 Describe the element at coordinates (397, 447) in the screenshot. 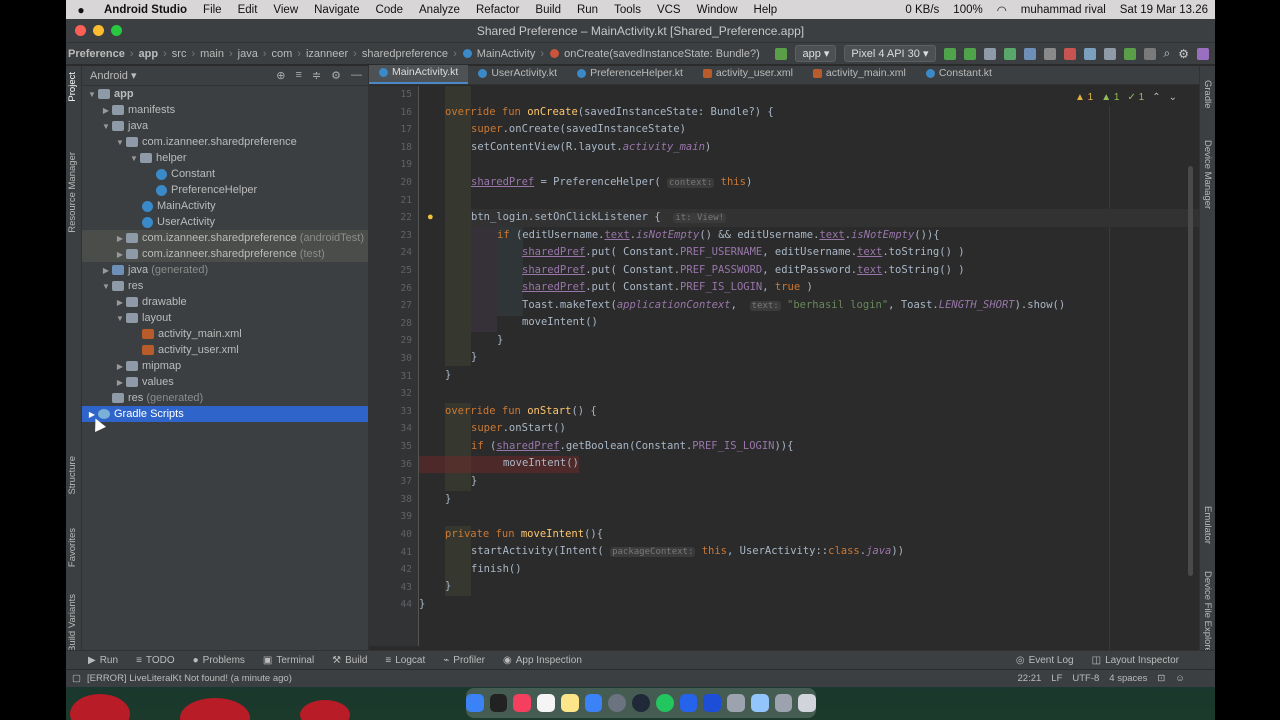

I see `line-number: 35` at that location.